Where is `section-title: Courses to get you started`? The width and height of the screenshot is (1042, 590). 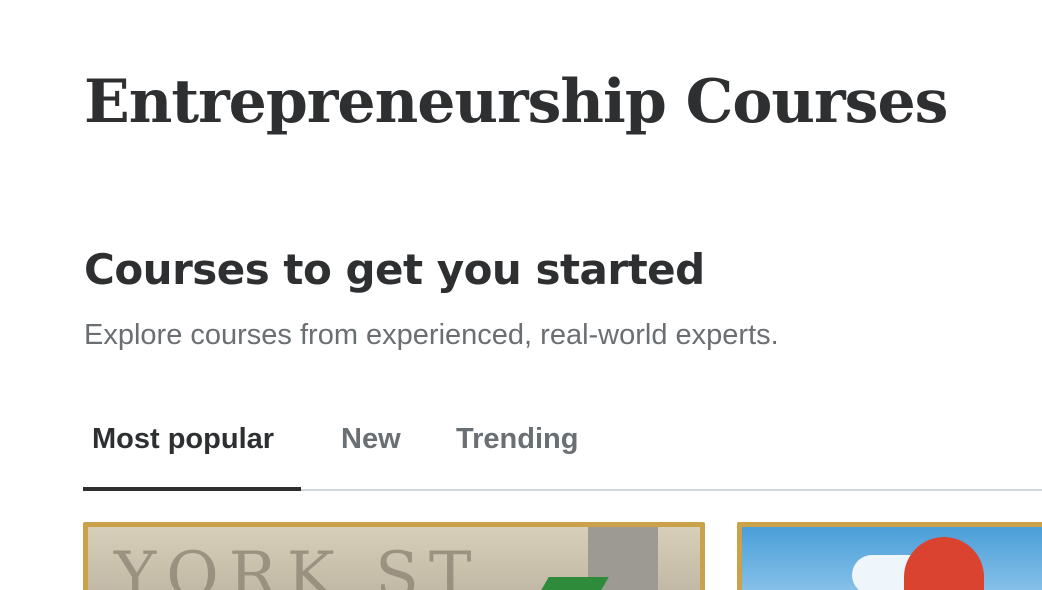
section-title: Courses to get you started is located at coordinates (394, 269).